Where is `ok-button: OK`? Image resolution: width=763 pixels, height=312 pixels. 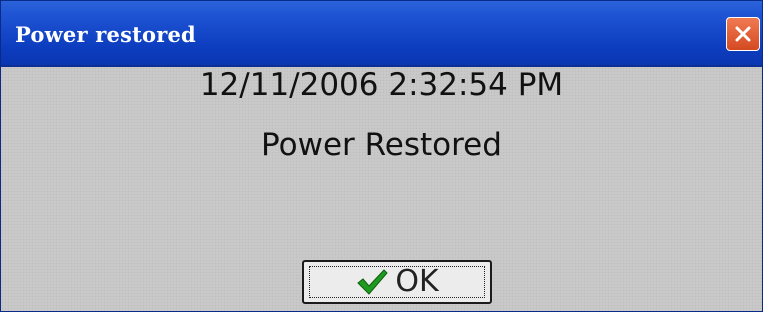
ok-button: OK is located at coordinates (397, 282).